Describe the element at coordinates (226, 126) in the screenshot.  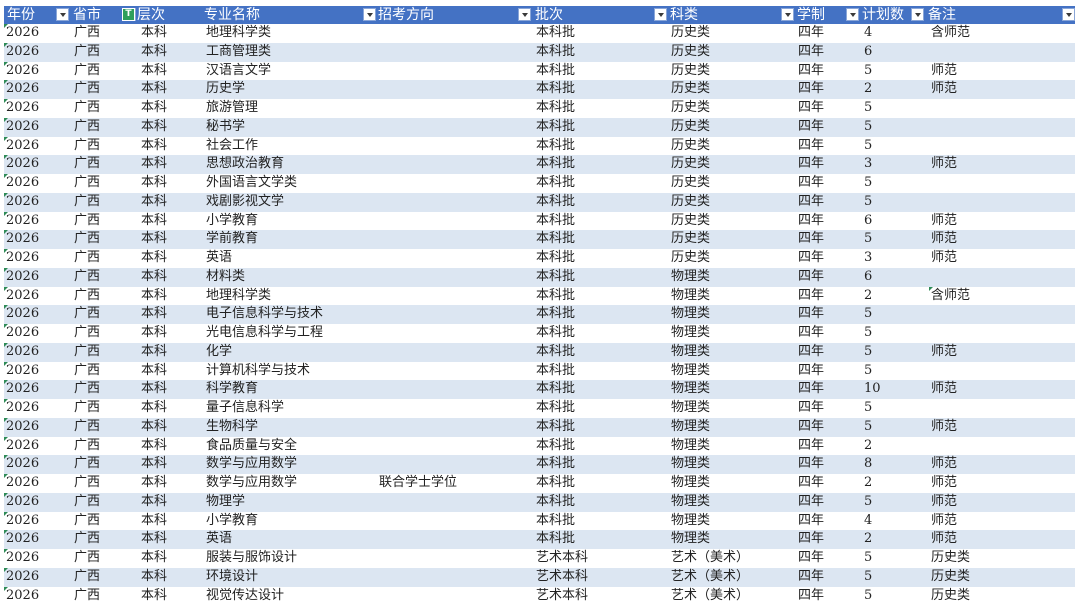
I see `cell-major: 秘书学` at that location.